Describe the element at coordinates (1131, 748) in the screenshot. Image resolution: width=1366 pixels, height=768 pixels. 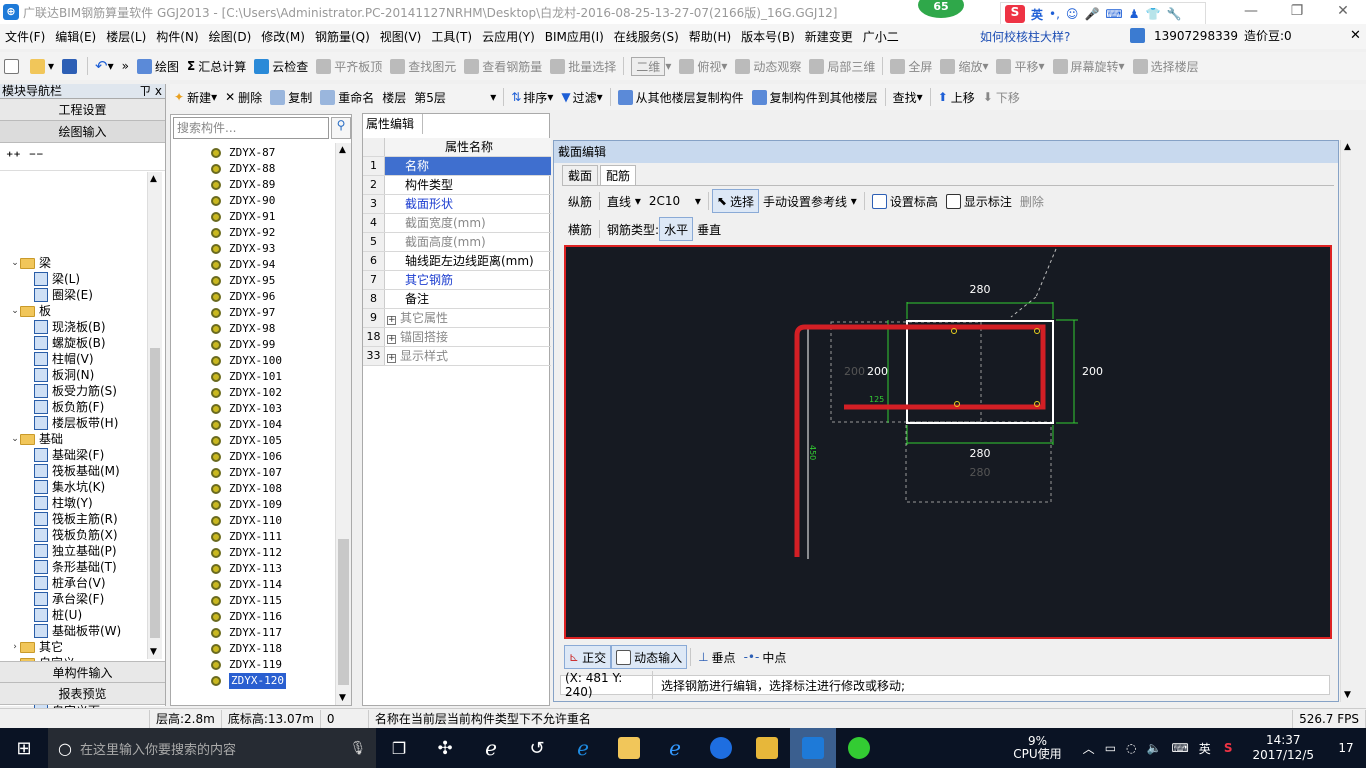
I see `tray-wifi-icon: ◌` at that location.